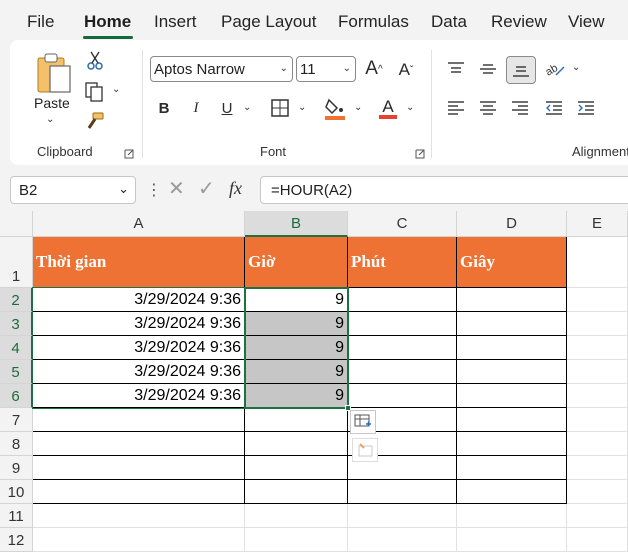  I want to click on bold-icon: B, so click(164, 108).